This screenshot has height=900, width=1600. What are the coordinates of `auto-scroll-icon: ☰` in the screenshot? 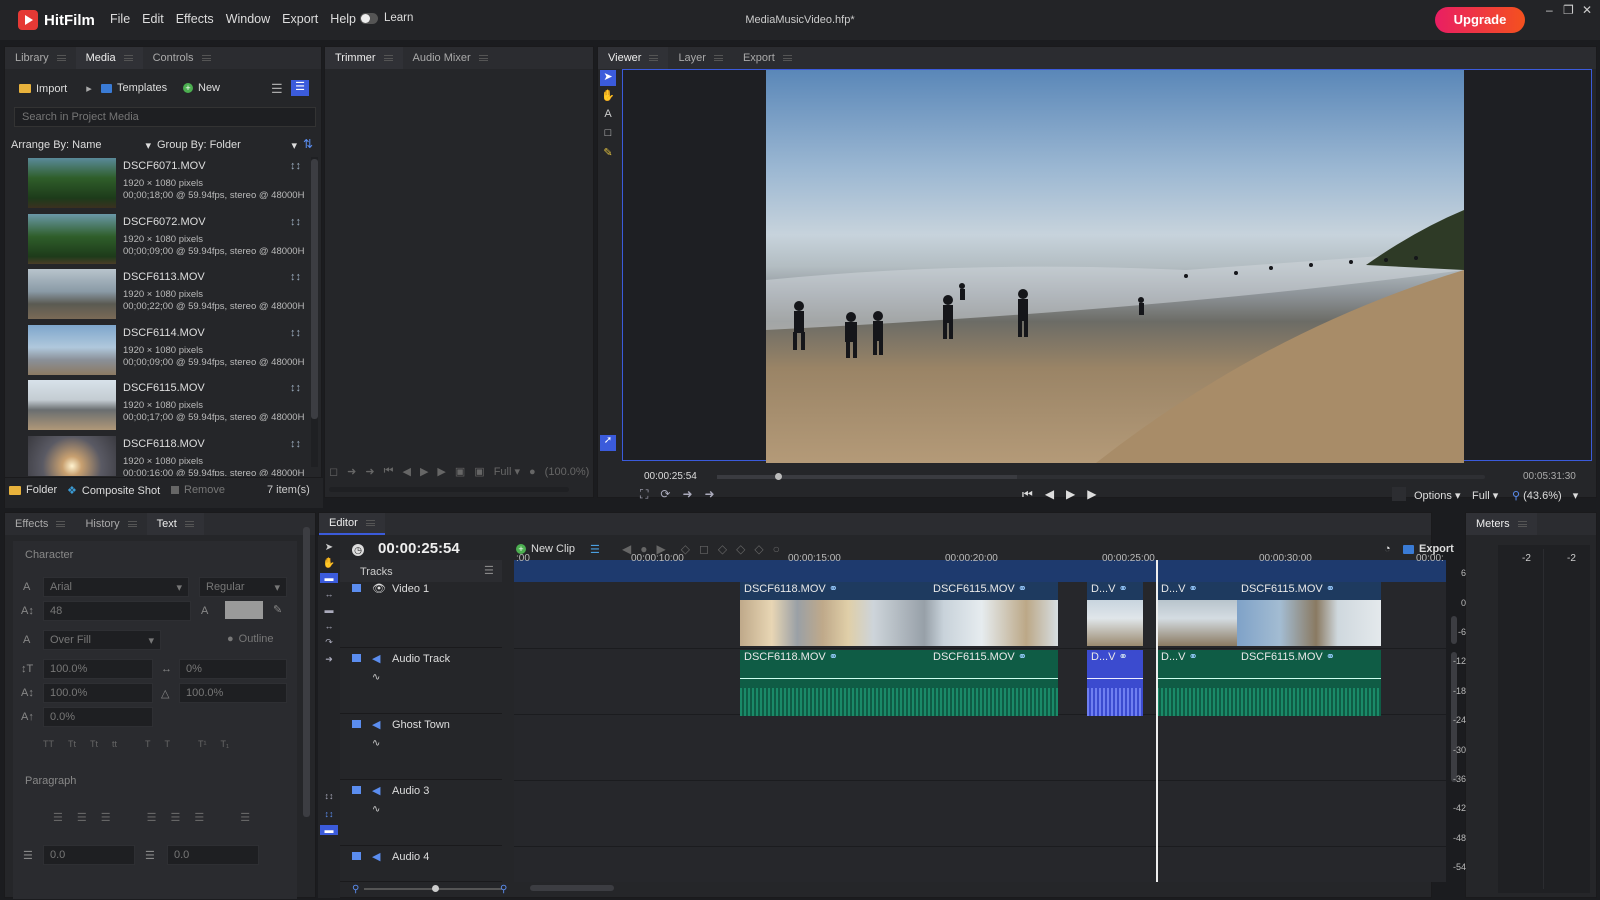 It's located at (595, 549).